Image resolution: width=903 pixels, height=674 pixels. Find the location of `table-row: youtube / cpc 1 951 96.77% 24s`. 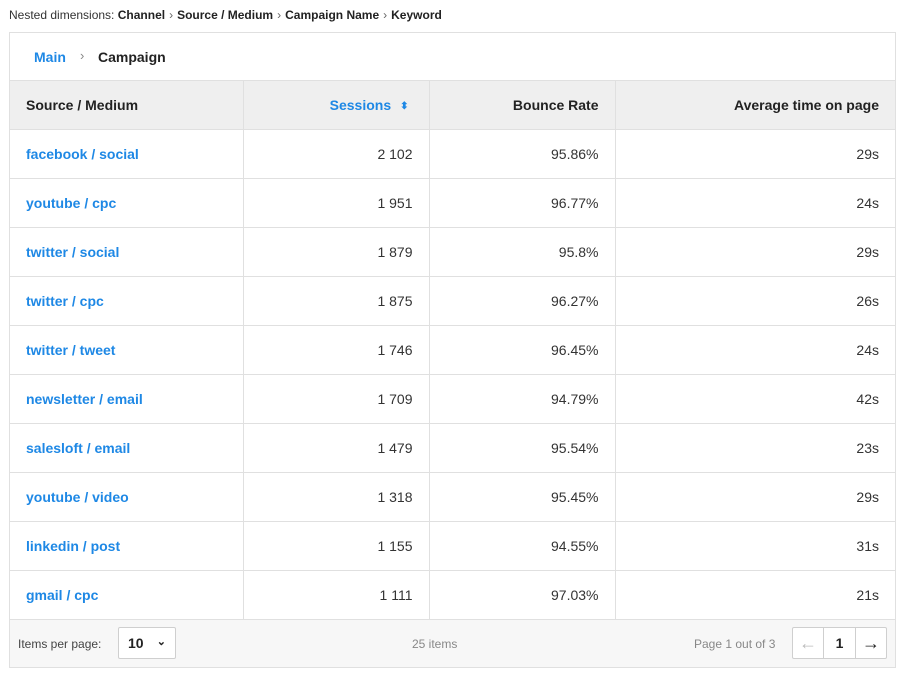

table-row: youtube / cpc 1 951 96.77% 24s is located at coordinates (452, 203).